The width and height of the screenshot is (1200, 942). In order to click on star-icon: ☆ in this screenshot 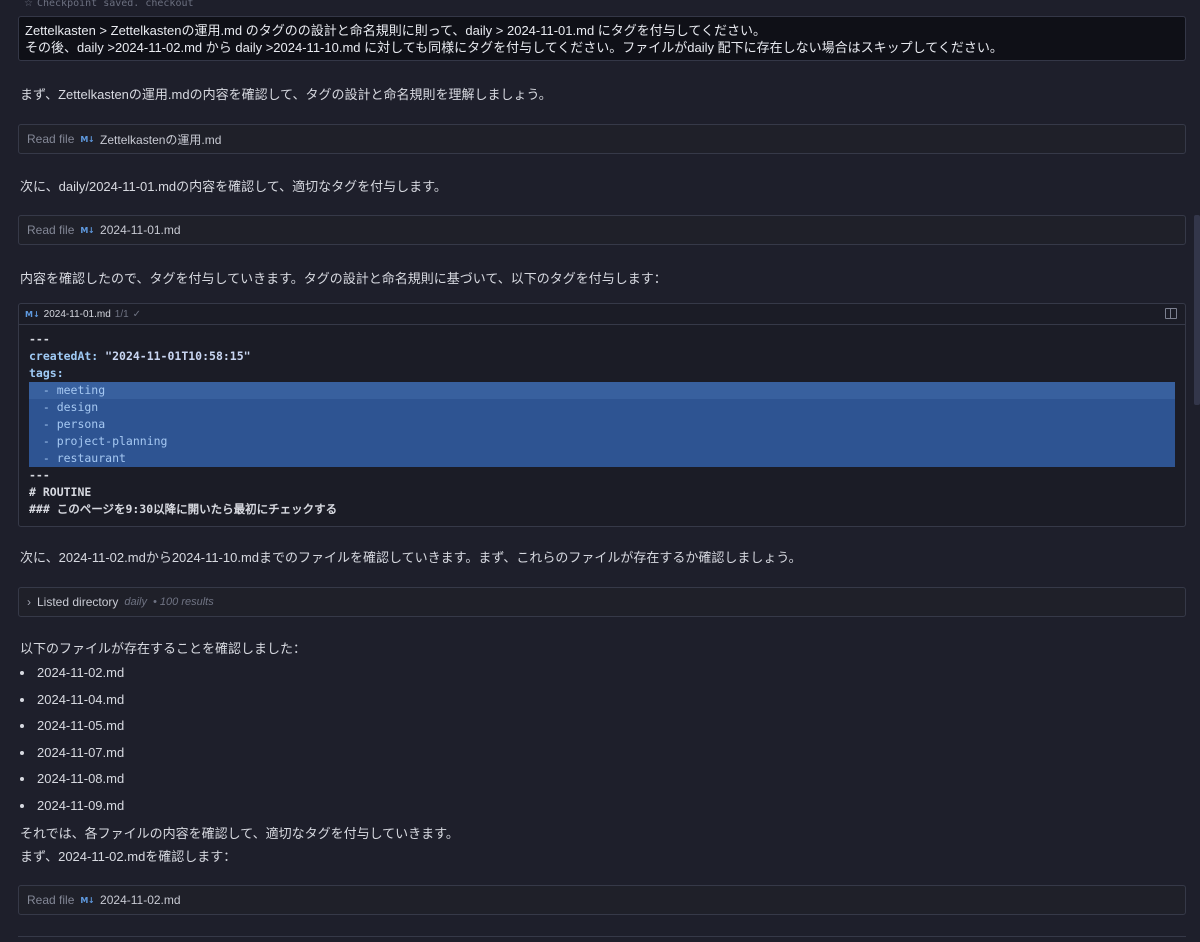, I will do `click(28, 4)`.